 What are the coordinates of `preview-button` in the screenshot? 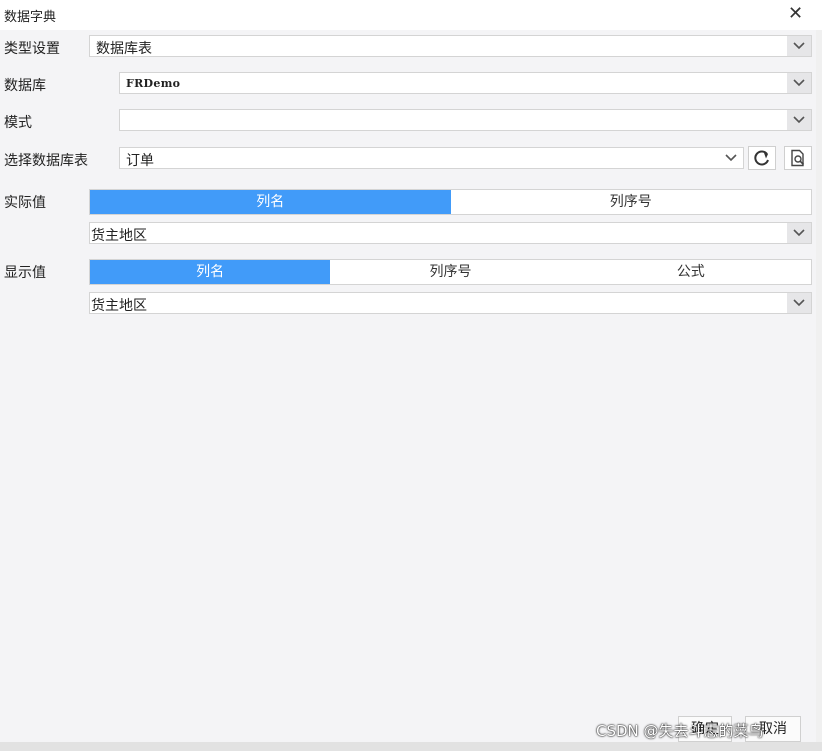 It's located at (798, 158).